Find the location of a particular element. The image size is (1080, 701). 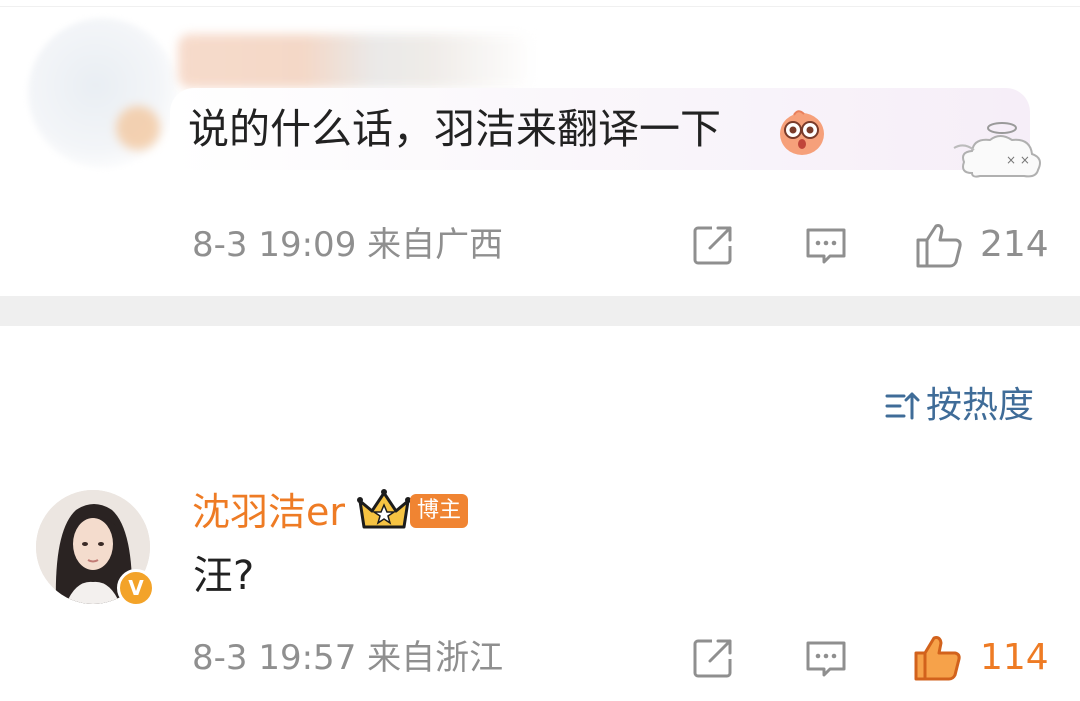

timestamp: 8-3 19:57 is located at coordinates (274, 658).